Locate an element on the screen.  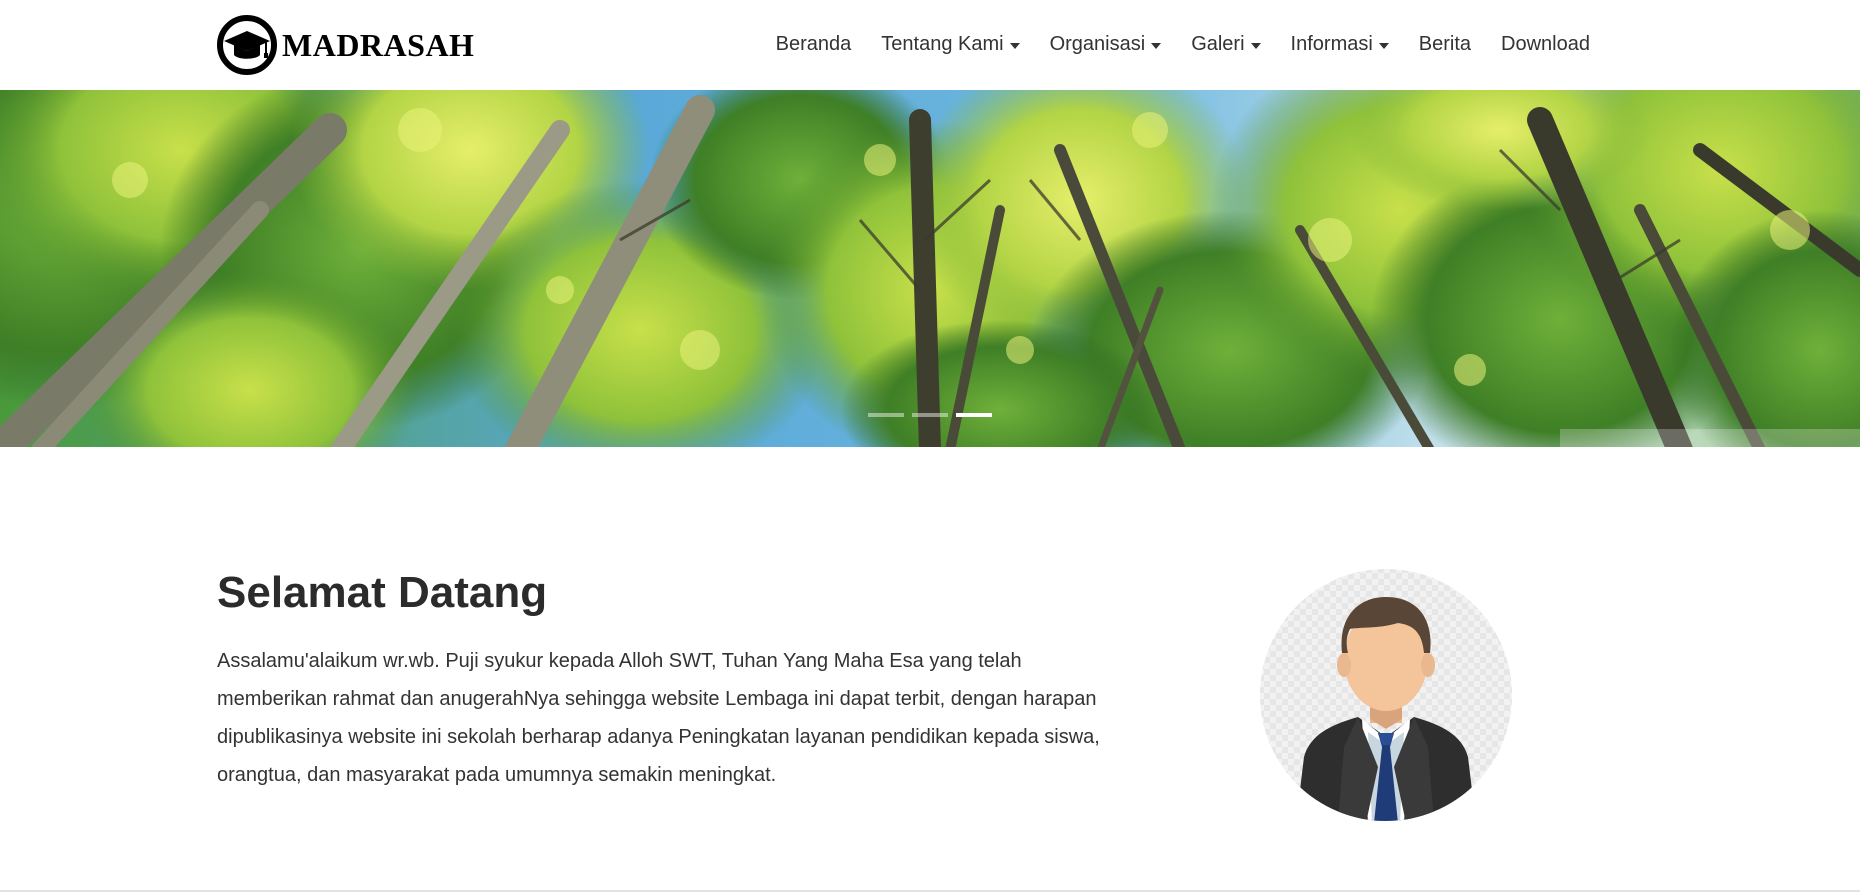
nav-item-download: Download is located at coordinates (1538, 44).